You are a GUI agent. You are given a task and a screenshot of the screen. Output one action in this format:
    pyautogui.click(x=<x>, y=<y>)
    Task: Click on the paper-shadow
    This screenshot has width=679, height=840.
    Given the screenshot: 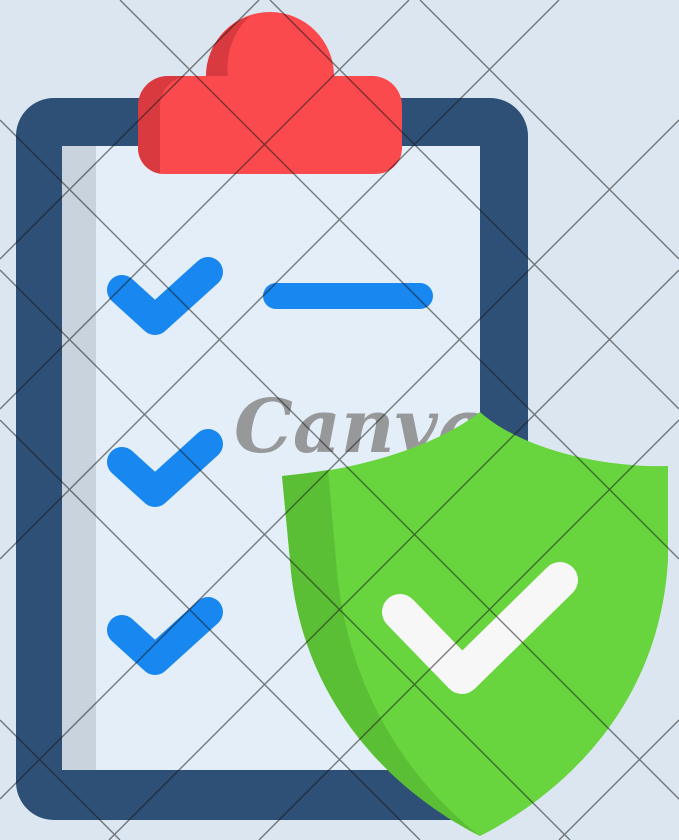 What is the action you would take?
    pyautogui.click(x=79, y=458)
    